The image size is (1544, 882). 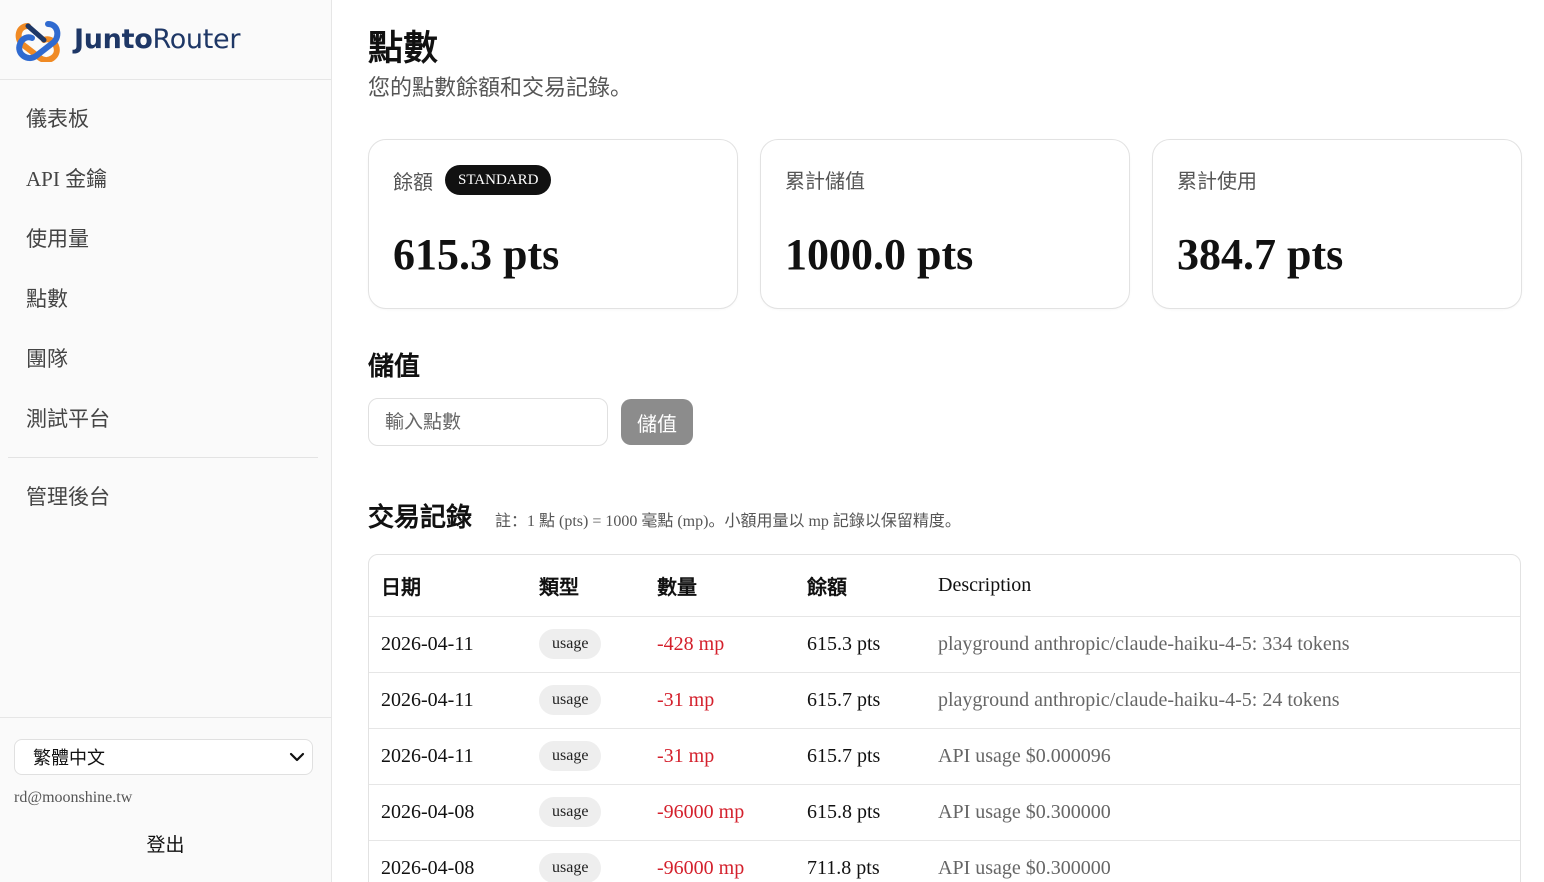 What do you see at coordinates (825, 181) in the screenshot?
I see `total-topup-label: 累計儲值` at bounding box center [825, 181].